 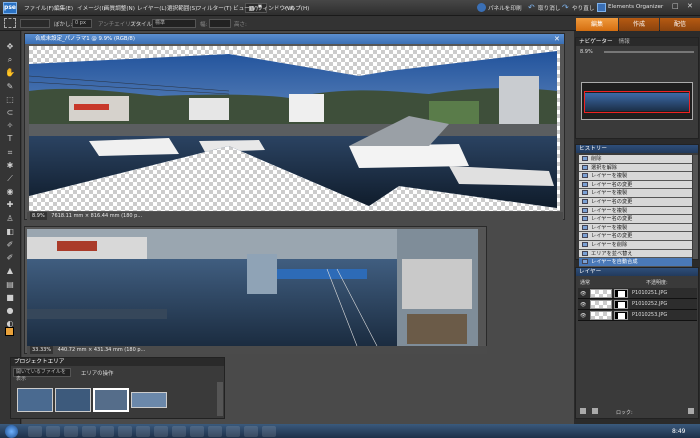 I want to click on vertical-scrollbar, so click(x=483, y=287).